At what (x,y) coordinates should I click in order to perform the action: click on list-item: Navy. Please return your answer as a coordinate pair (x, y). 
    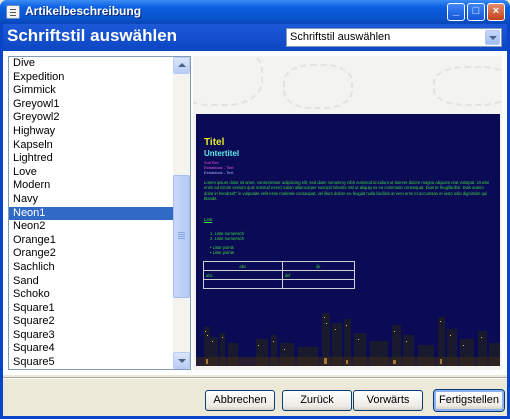
    Looking at the image, I should click on (91, 200).